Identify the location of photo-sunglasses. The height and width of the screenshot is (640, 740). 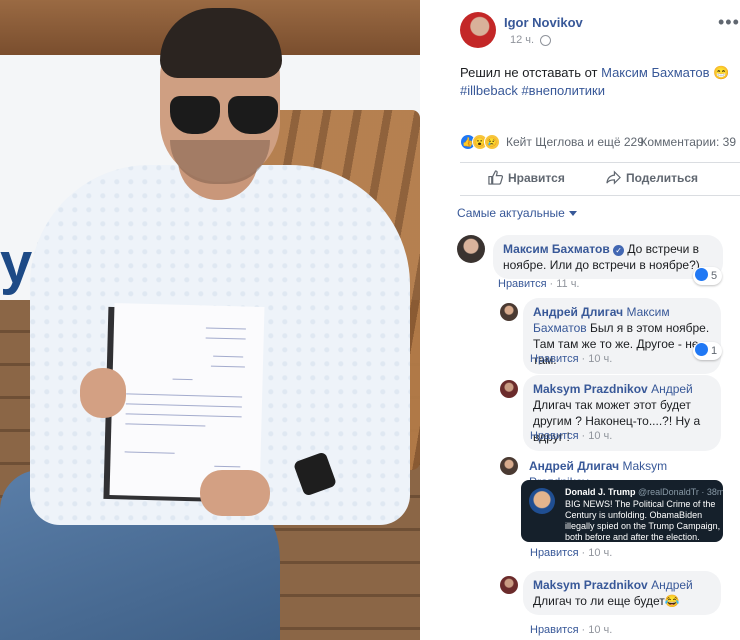
(224, 116).